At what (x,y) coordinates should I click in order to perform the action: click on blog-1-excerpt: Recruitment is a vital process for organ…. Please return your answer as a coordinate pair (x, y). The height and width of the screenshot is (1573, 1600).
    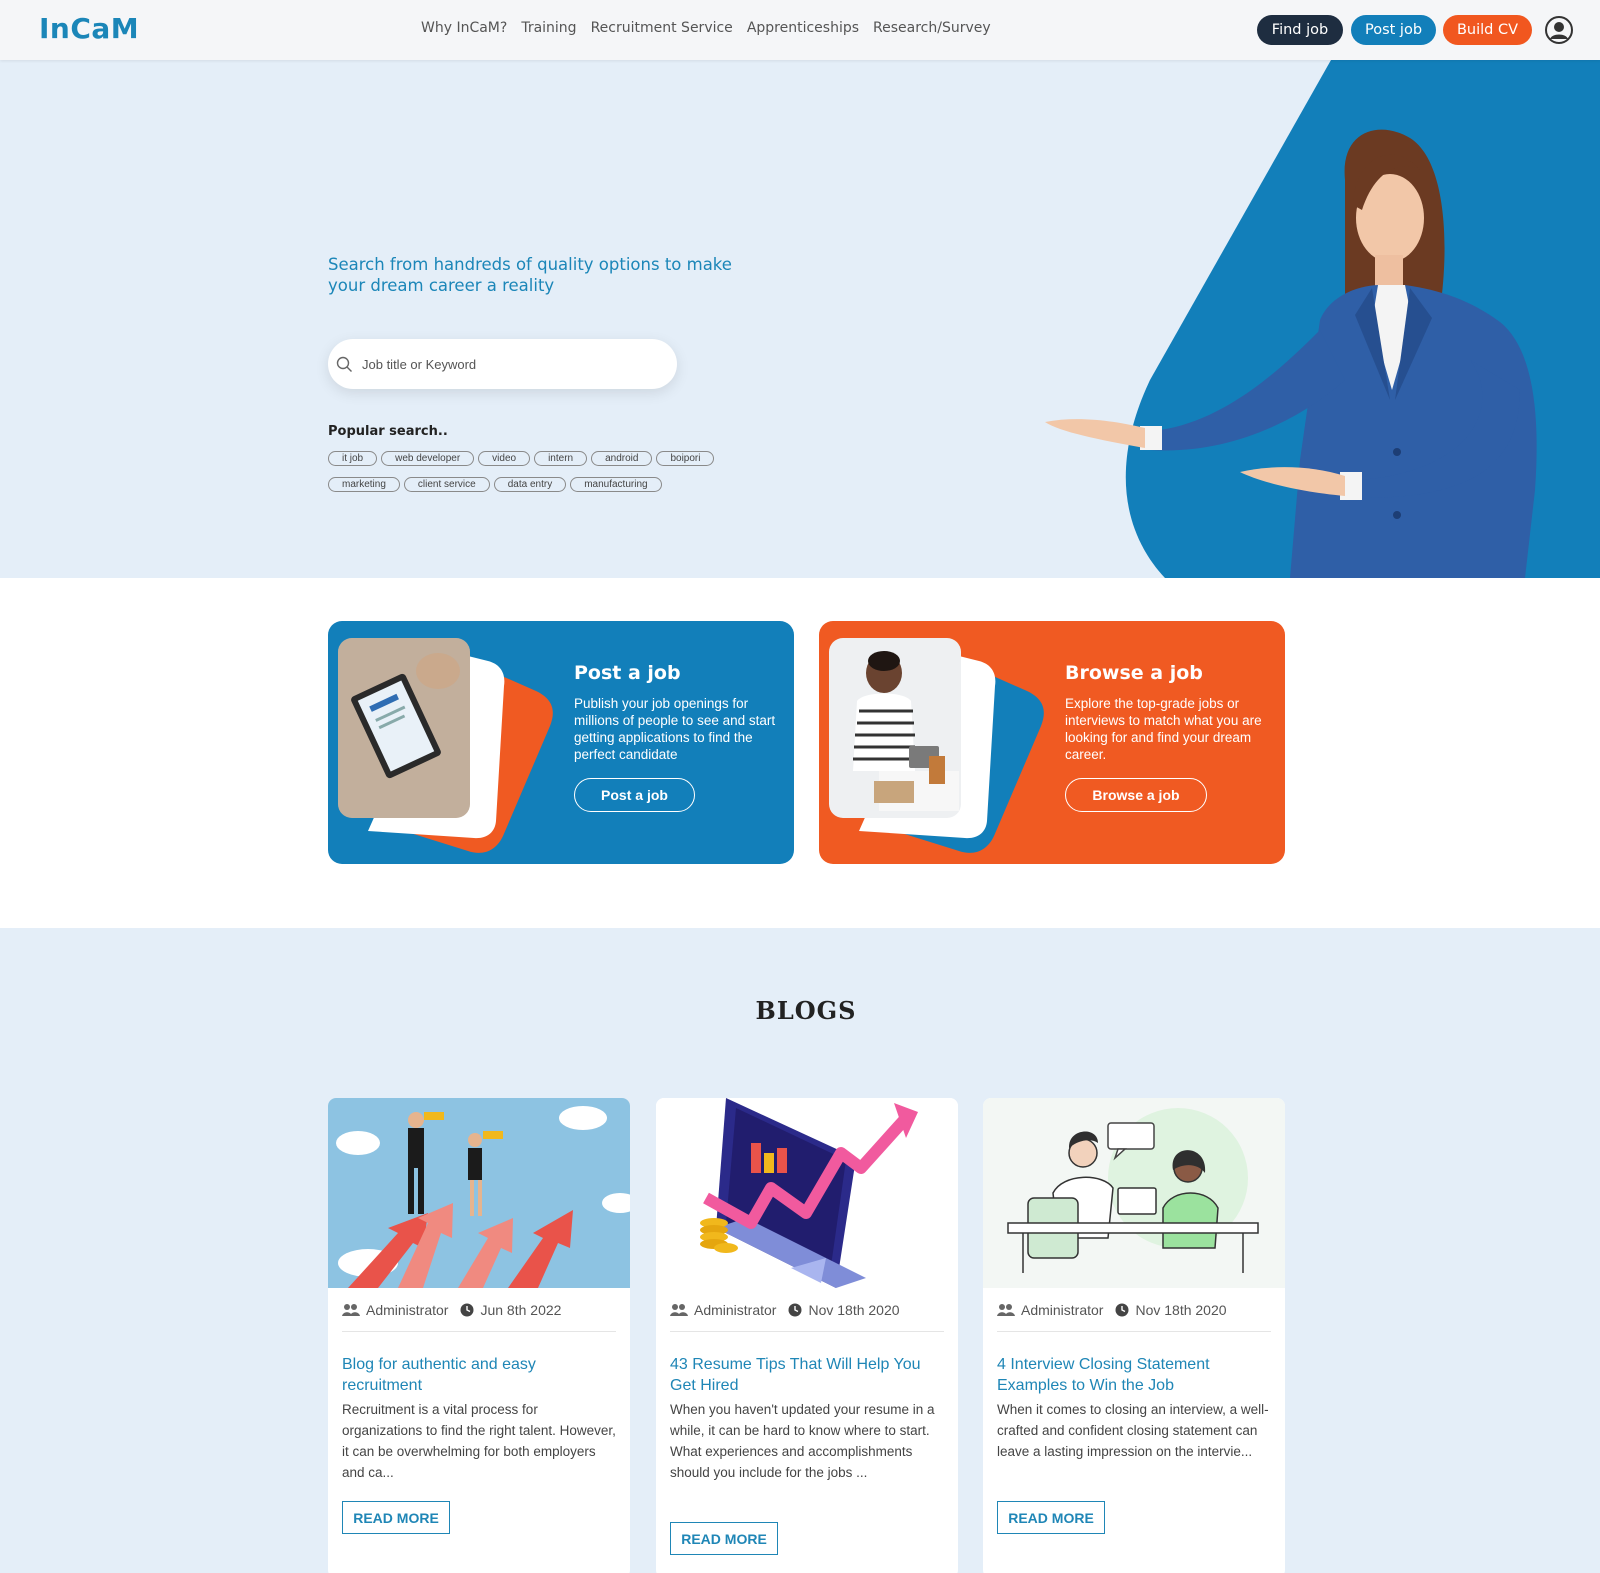
    Looking at the image, I should click on (479, 1441).